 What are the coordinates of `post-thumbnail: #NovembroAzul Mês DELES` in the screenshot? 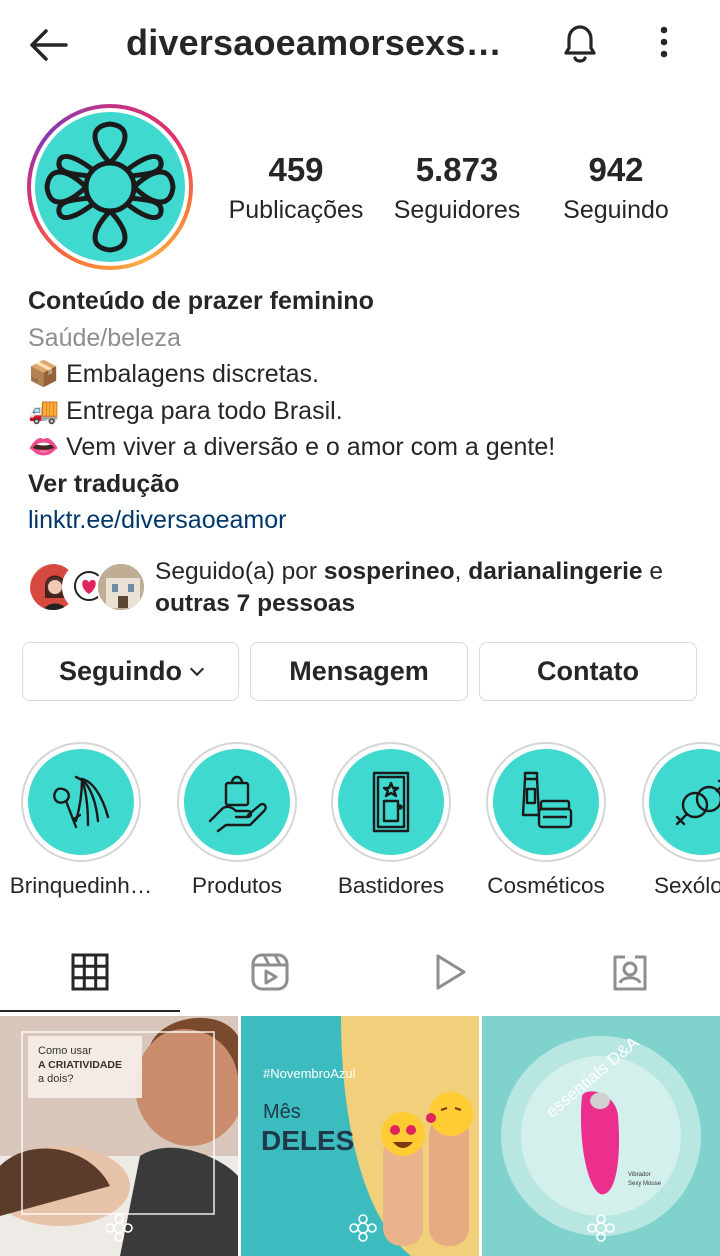 It's located at (360, 1136).